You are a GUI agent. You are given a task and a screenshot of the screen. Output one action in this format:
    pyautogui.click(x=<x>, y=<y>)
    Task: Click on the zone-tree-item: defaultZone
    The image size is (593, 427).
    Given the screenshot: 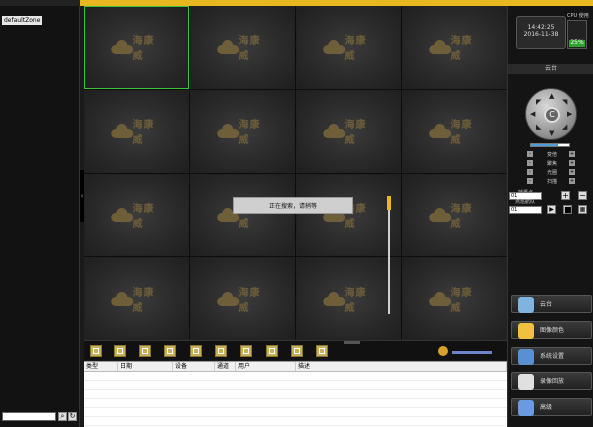 What is the action you would take?
    pyautogui.click(x=22, y=20)
    